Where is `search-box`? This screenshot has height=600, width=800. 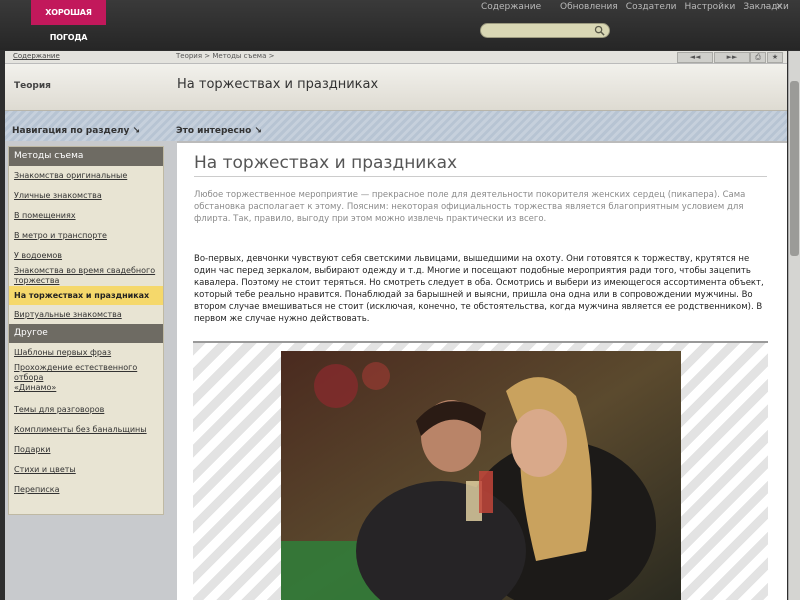
search-box is located at coordinates (545, 30).